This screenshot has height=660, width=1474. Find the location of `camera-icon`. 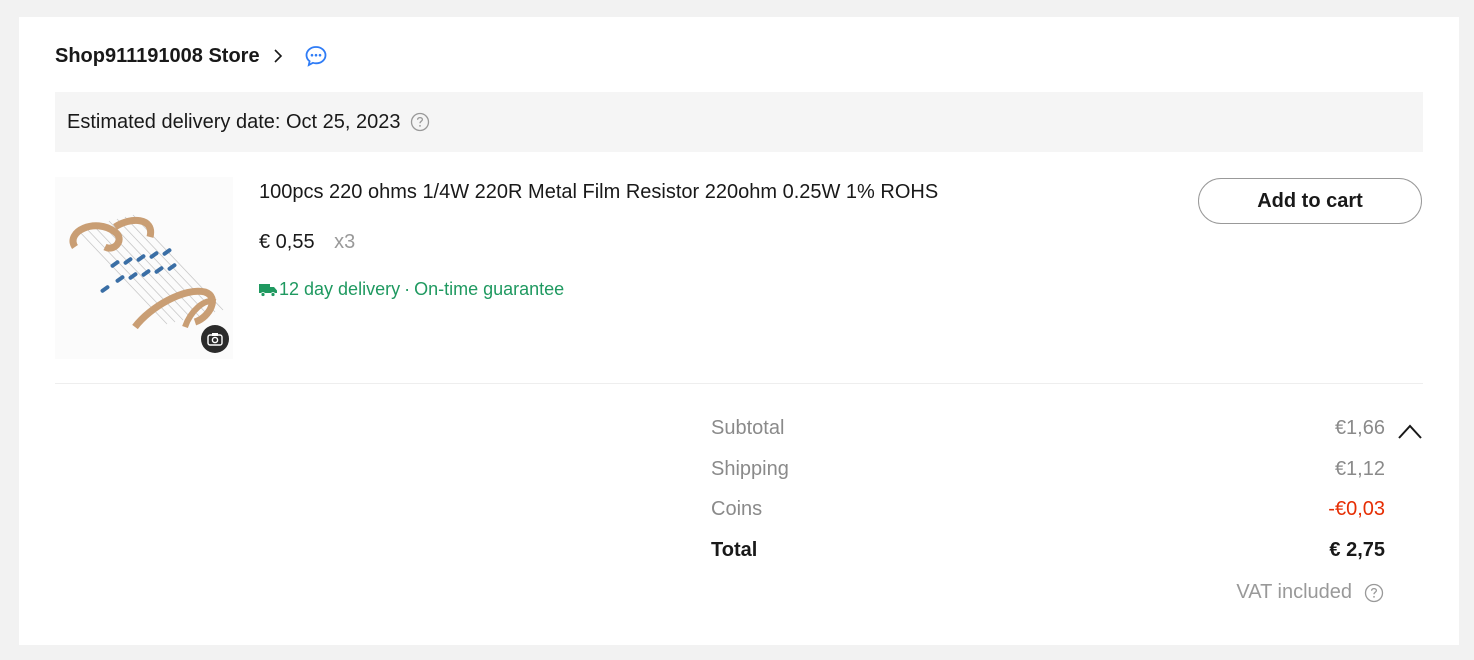

camera-icon is located at coordinates (215, 339).